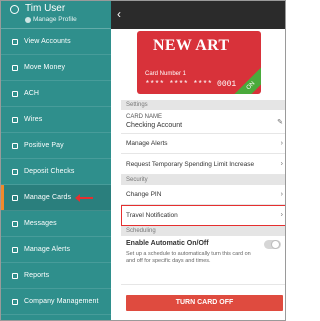 This screenshot has height=321, width=320. What do you see at coordinates (15, 301) in the screenshot?
I see `company-icon` at bounding box center [15, 301].